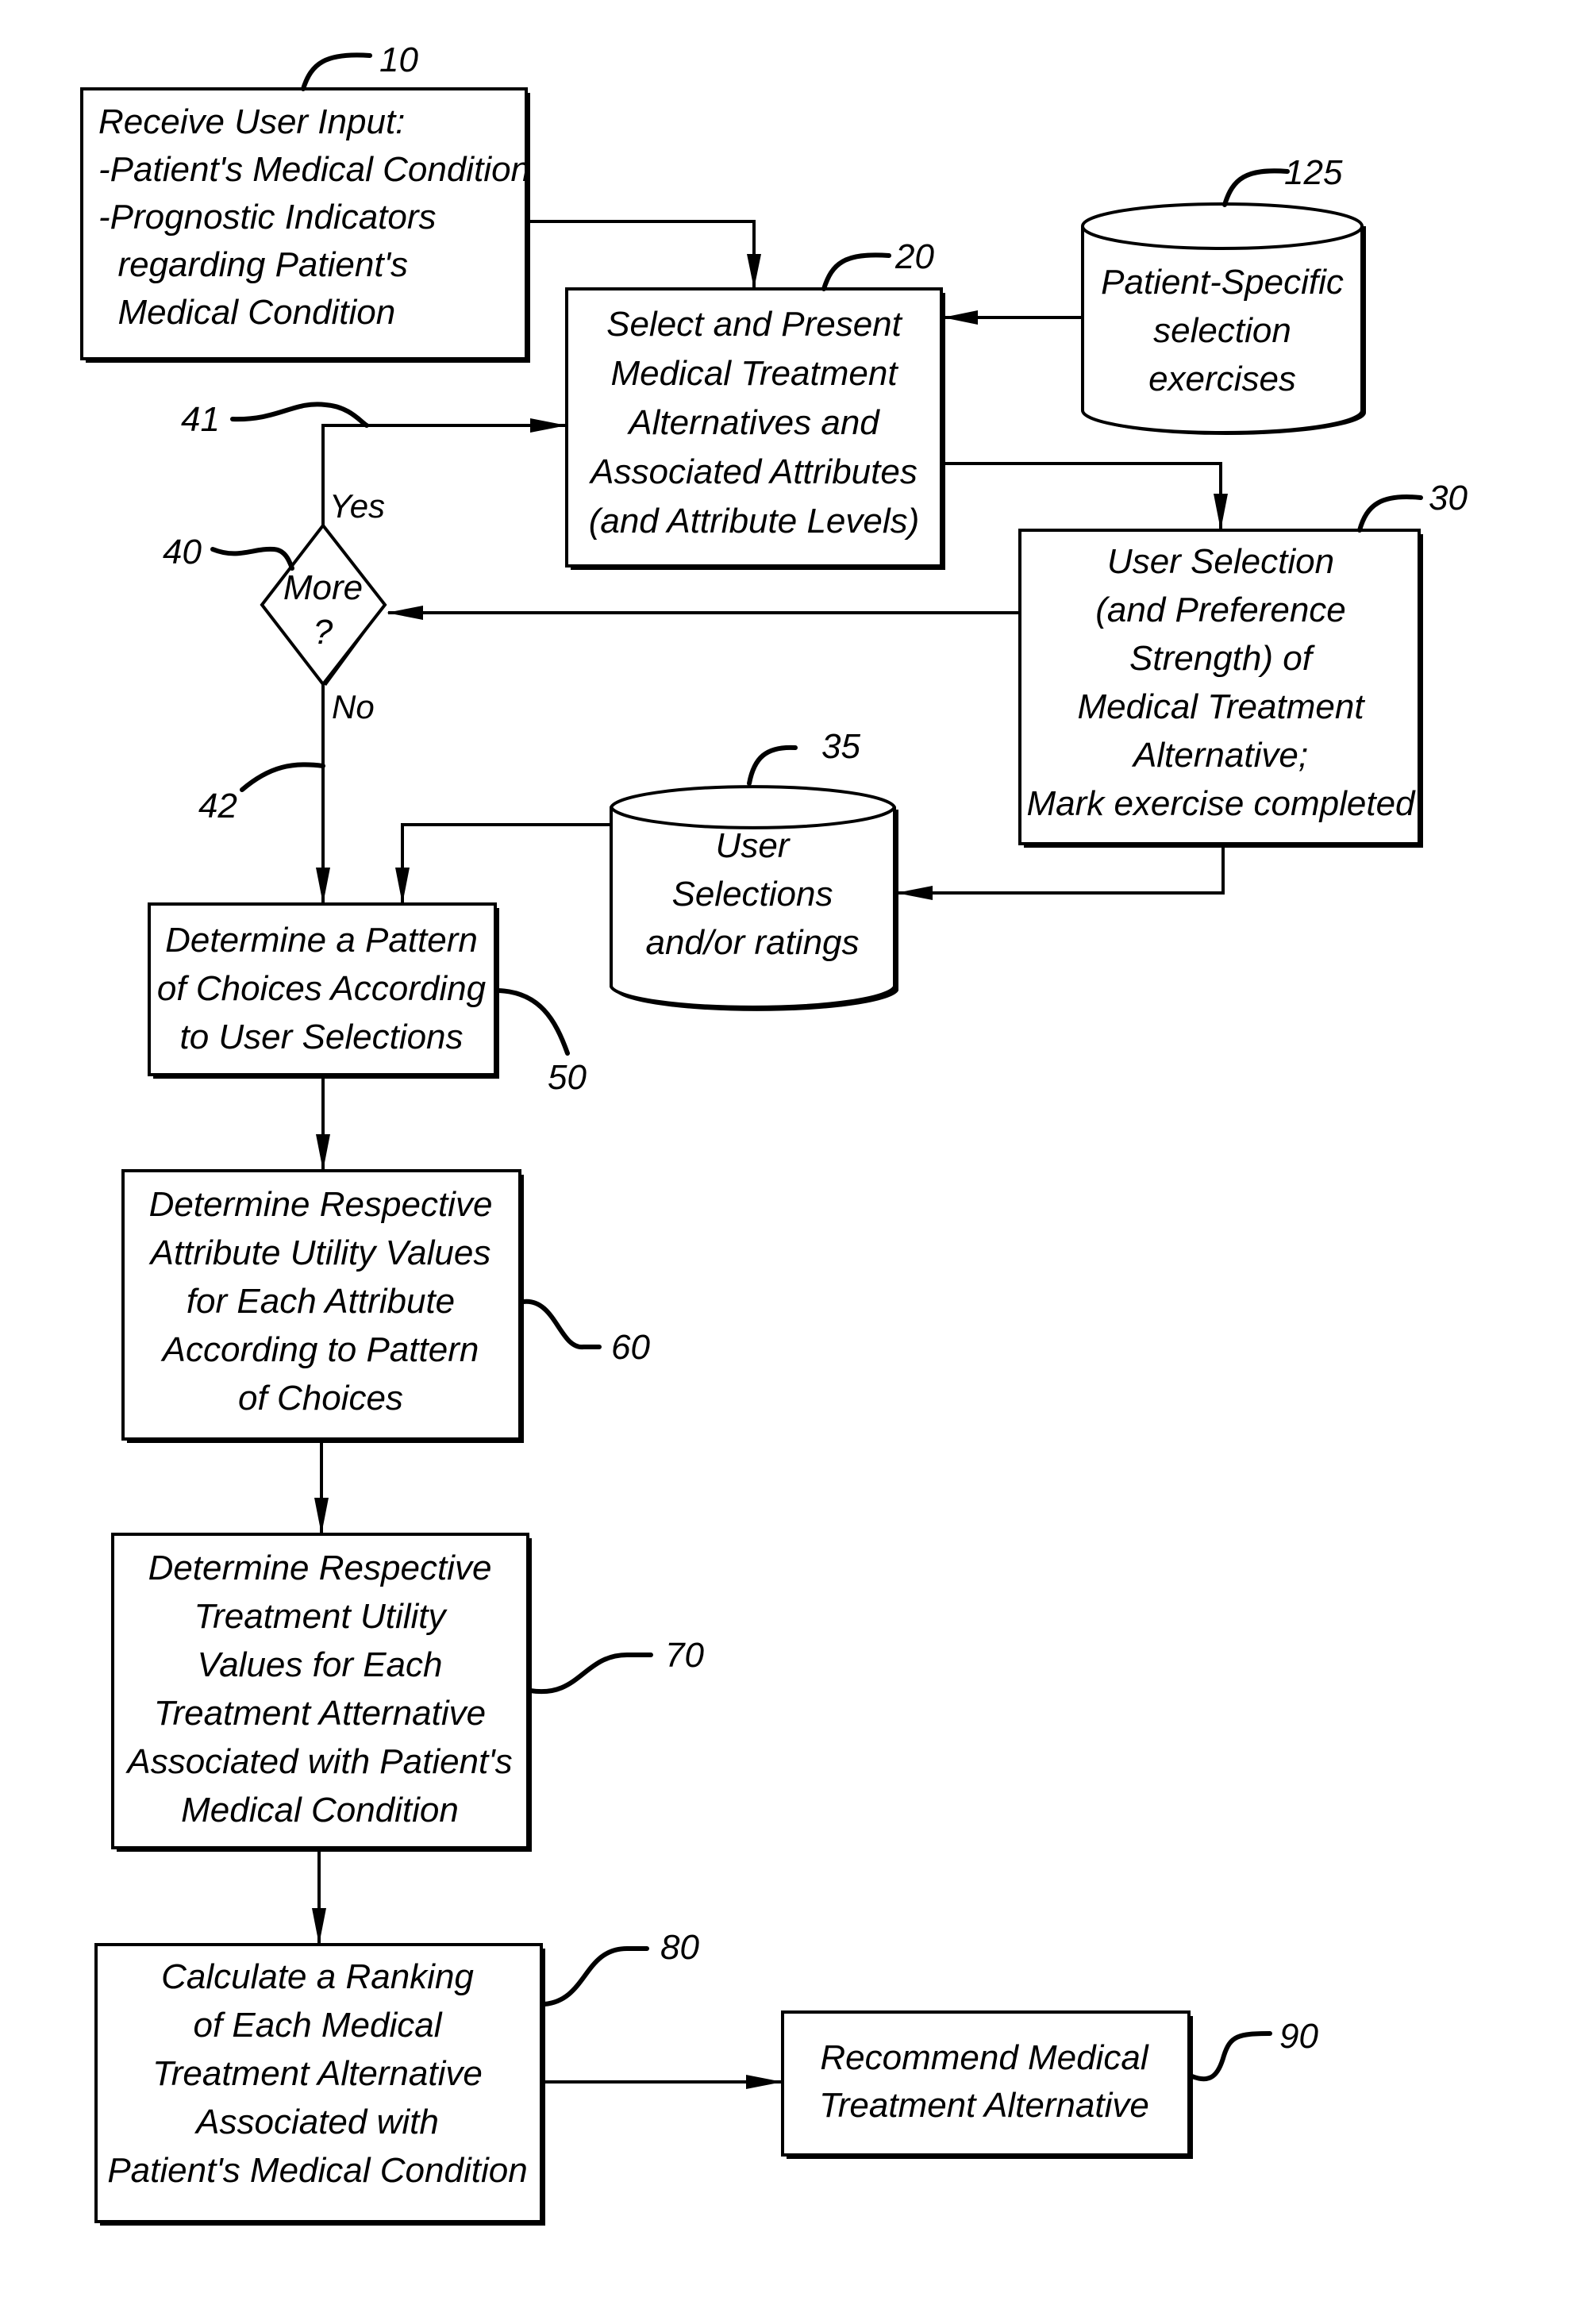 The height and width of the screenshot is (2324, 1585). What do you see at coordinates (1219, 755) in the screenshot?
I see `node-30-text-line: Alternative;` at bounding box center [1219, 755].